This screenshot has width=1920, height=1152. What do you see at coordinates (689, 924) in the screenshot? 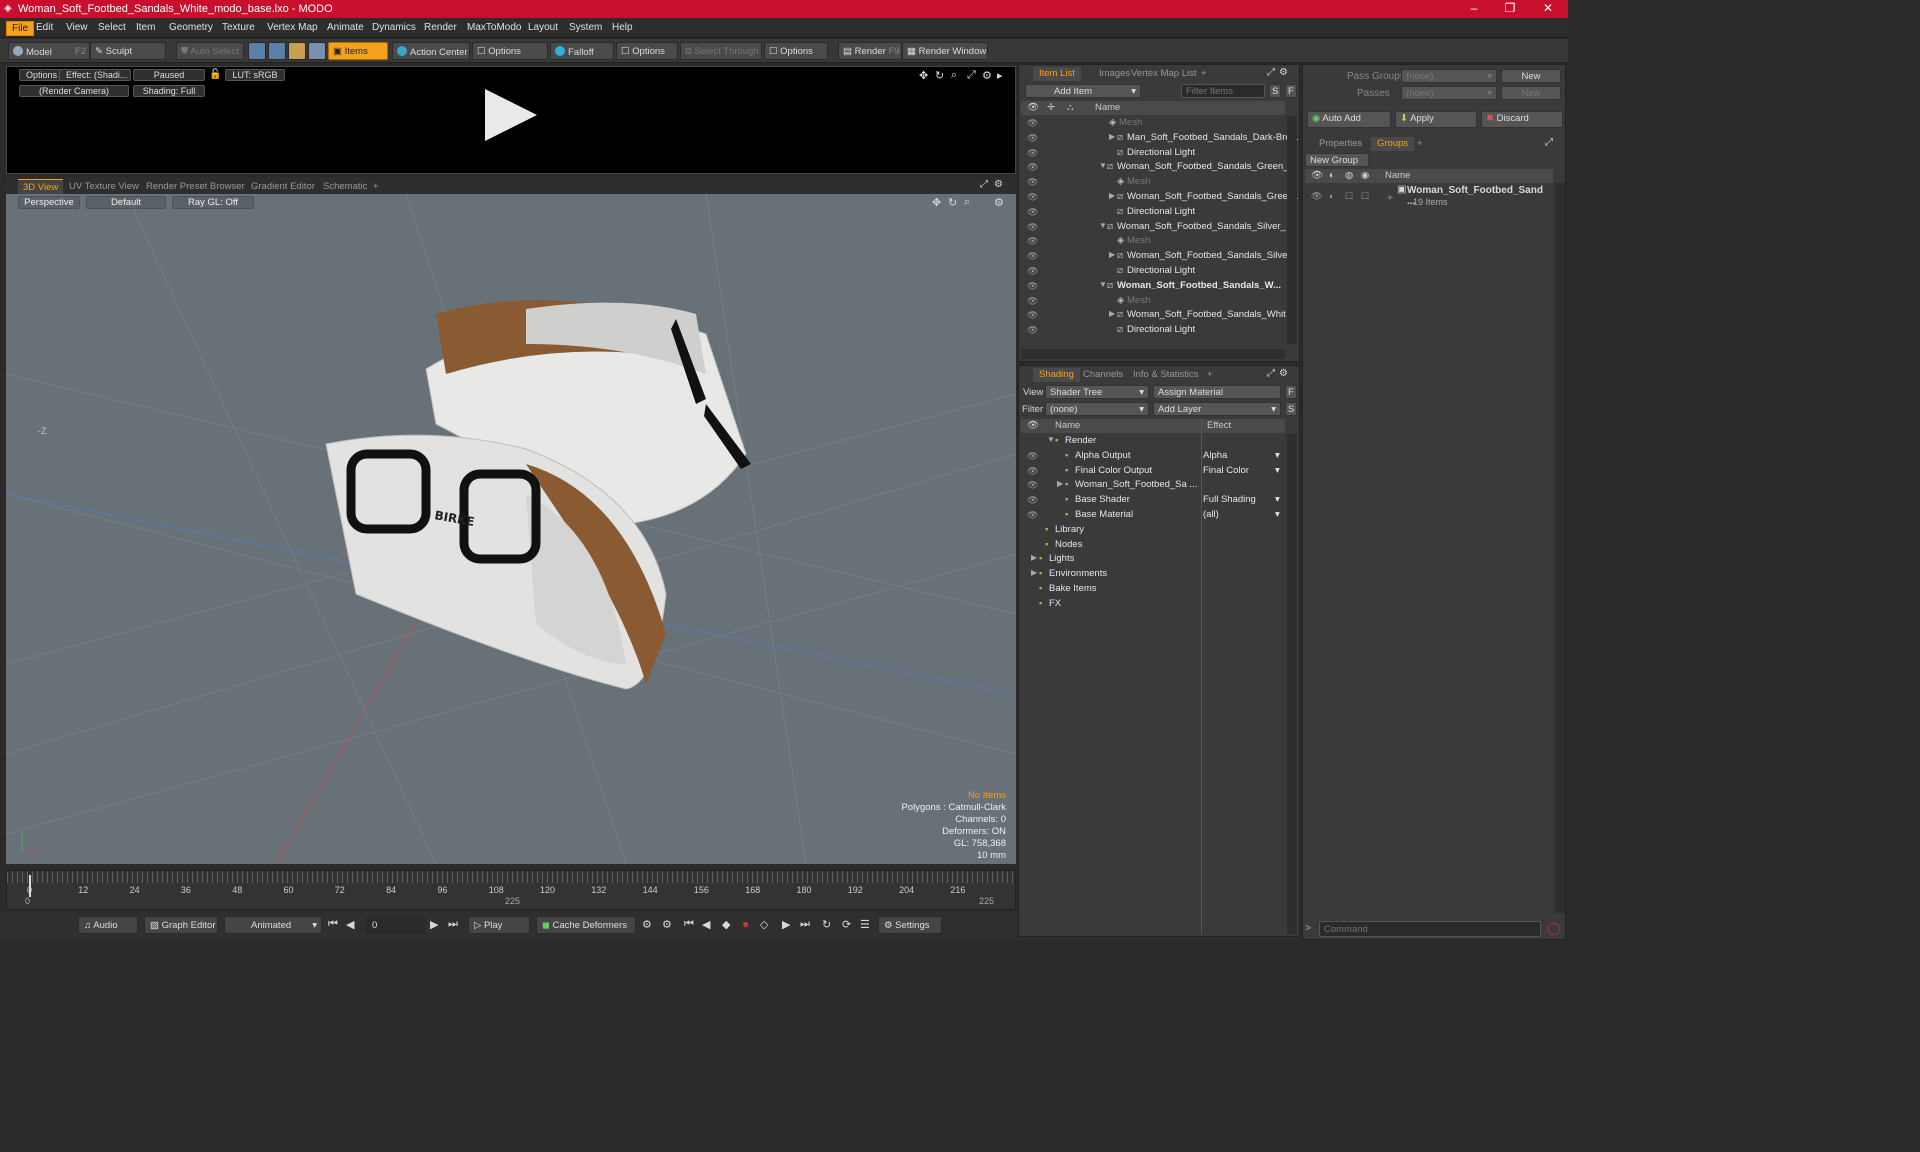
I see `prev-key-icon: ⏮` at bounding box center [689, 924].